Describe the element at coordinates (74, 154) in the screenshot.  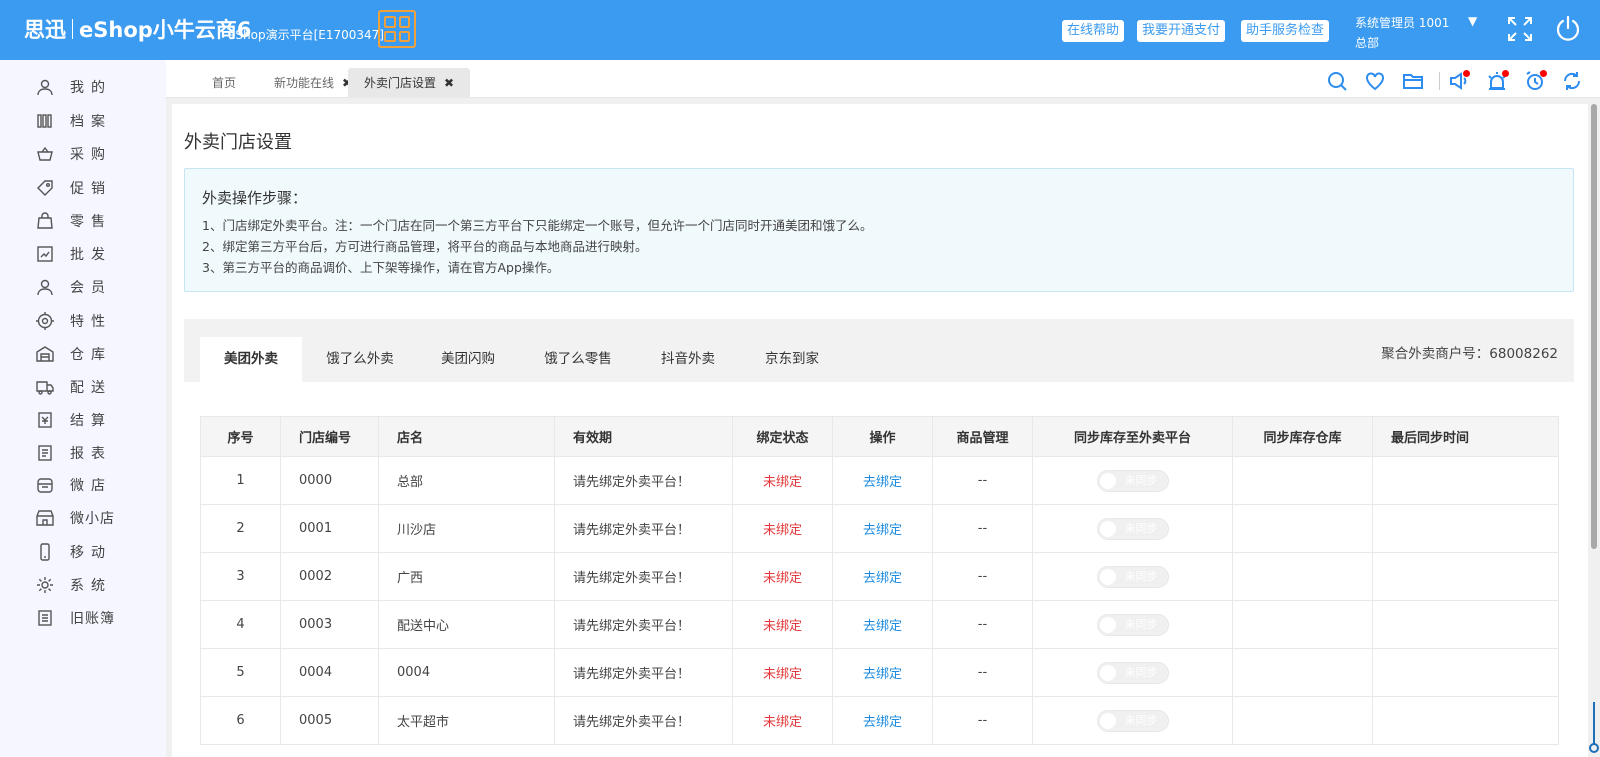
I see `sidebar-item-purchase: 采购` at that location.